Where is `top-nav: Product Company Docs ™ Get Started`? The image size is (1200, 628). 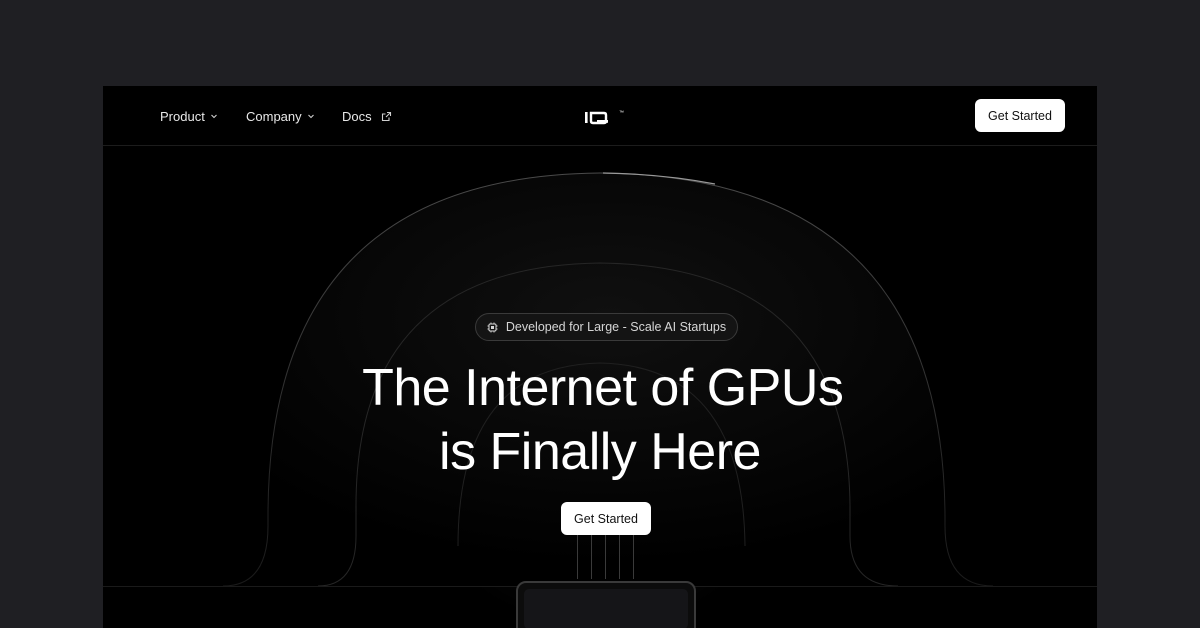
top-nav: Product Company Docs ™ Get Started is located at coordinates (600, 116).